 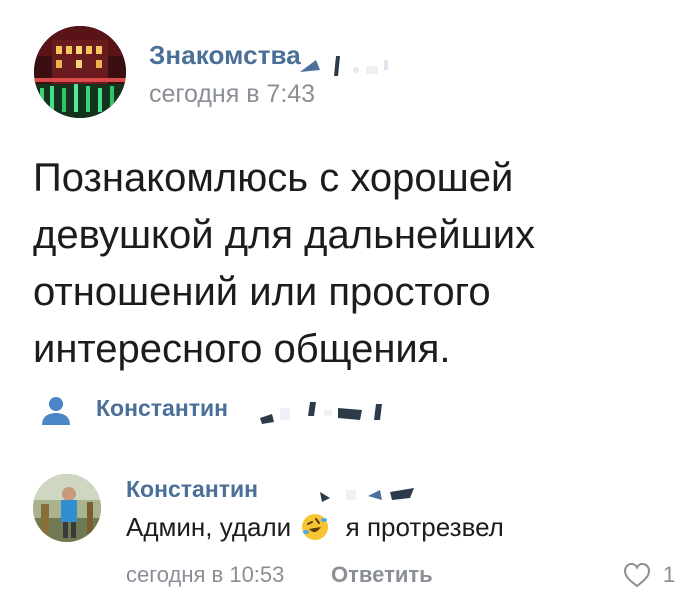 What do you see at coordinates (382, 575) in the screenshot?
I see `reply-button: Ответить` at bounding box center [382, 575].